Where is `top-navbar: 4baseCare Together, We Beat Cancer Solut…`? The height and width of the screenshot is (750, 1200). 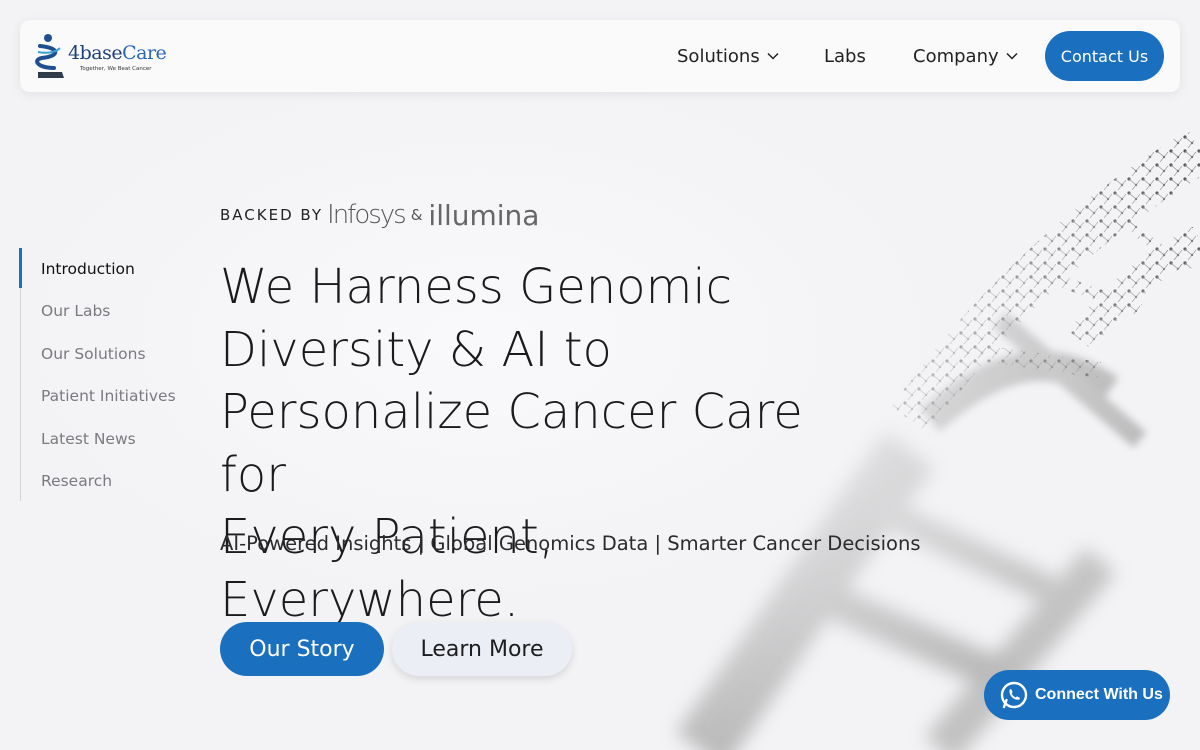
top-navbar: 4baseCare Together, We Beat Cancer Solut… is located at coordinates (600, 56).